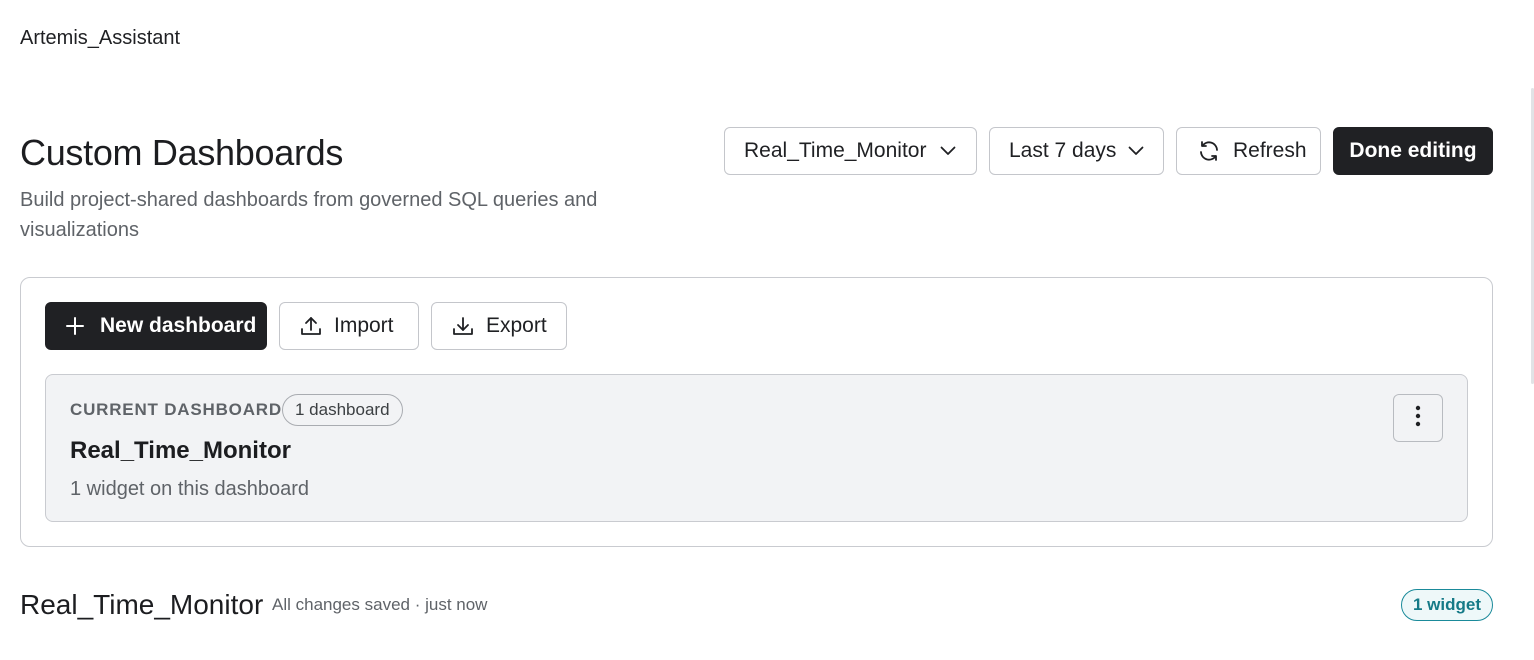  What do you see at coordinates (463, 326) in the screenshot?
I see `download-icon` at bounding box center [463, 326].